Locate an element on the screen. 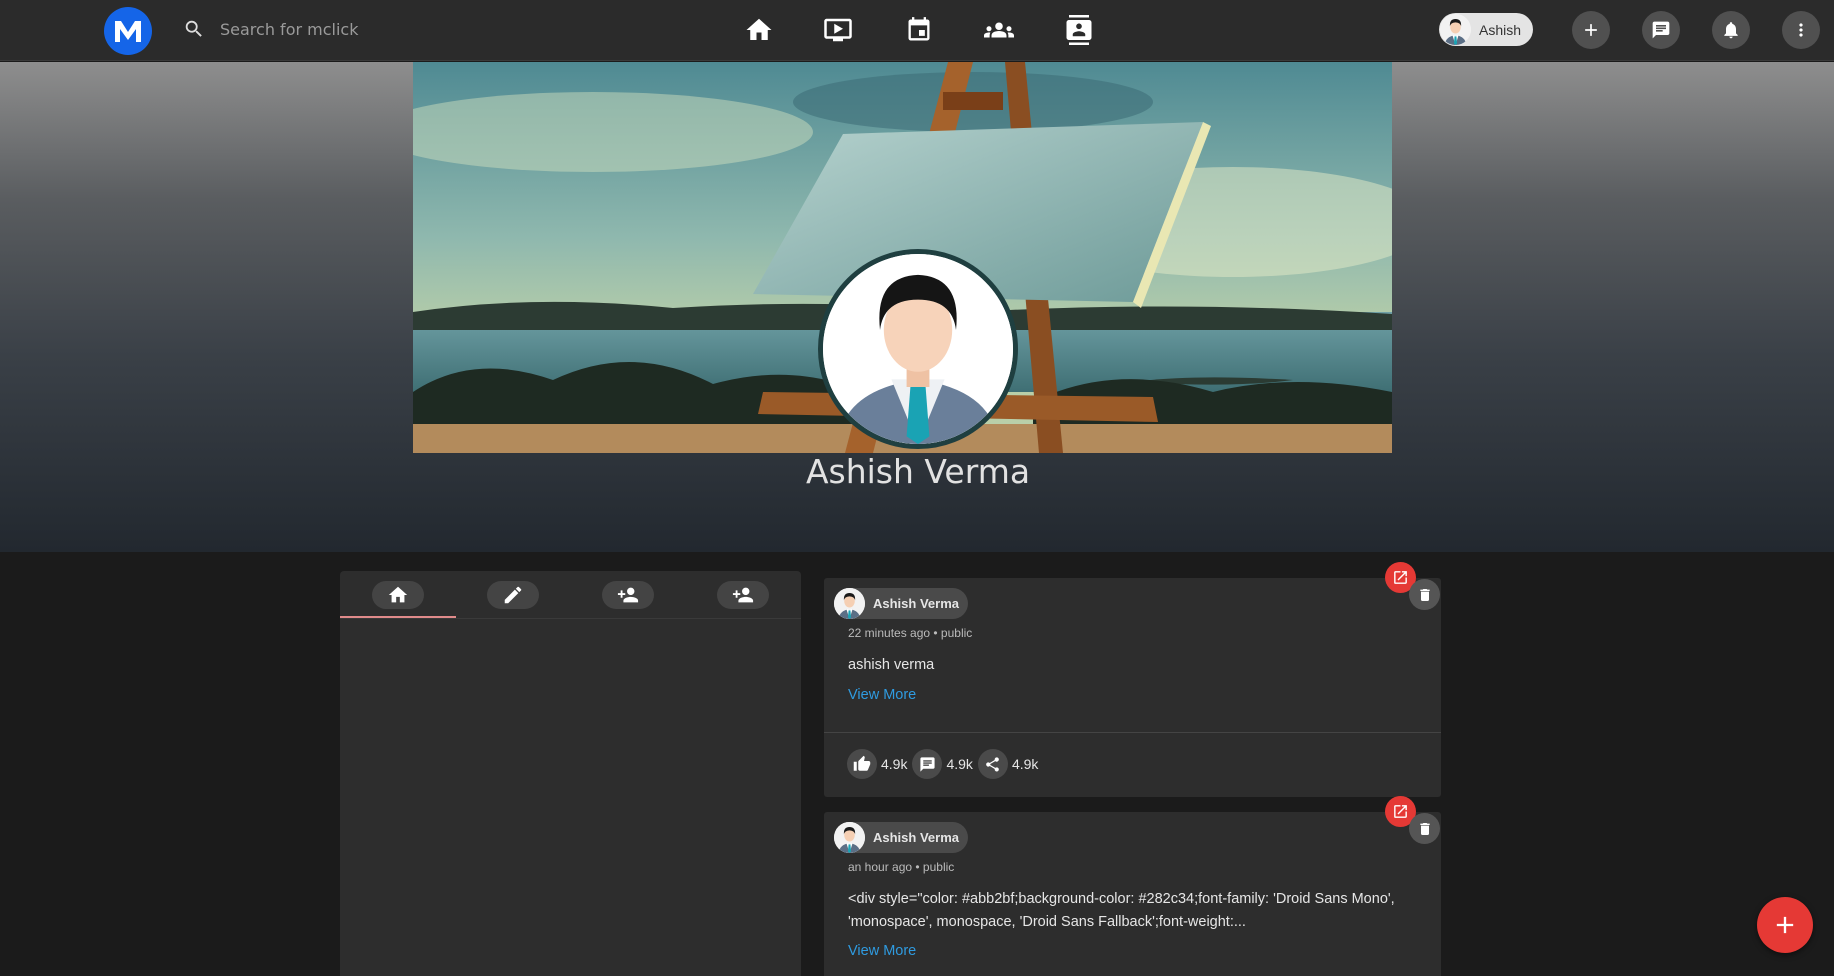 Image resolution: width=1834 pixels, height=976 pixels. profile-name: Ashish Verma is located at coordinates (918, 471).